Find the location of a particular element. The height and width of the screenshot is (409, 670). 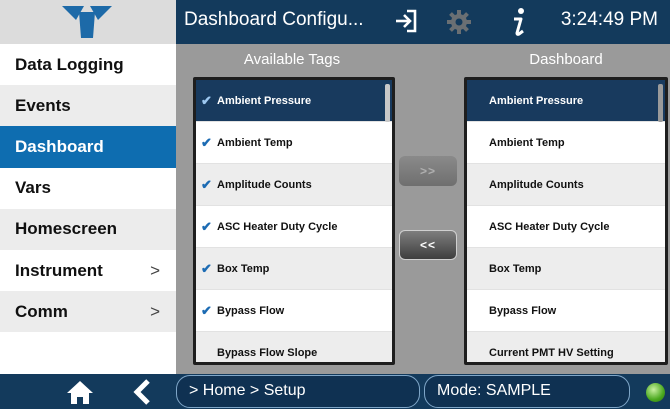

sidebar-item-comm: Comm > is located at coordinates (88, 312).